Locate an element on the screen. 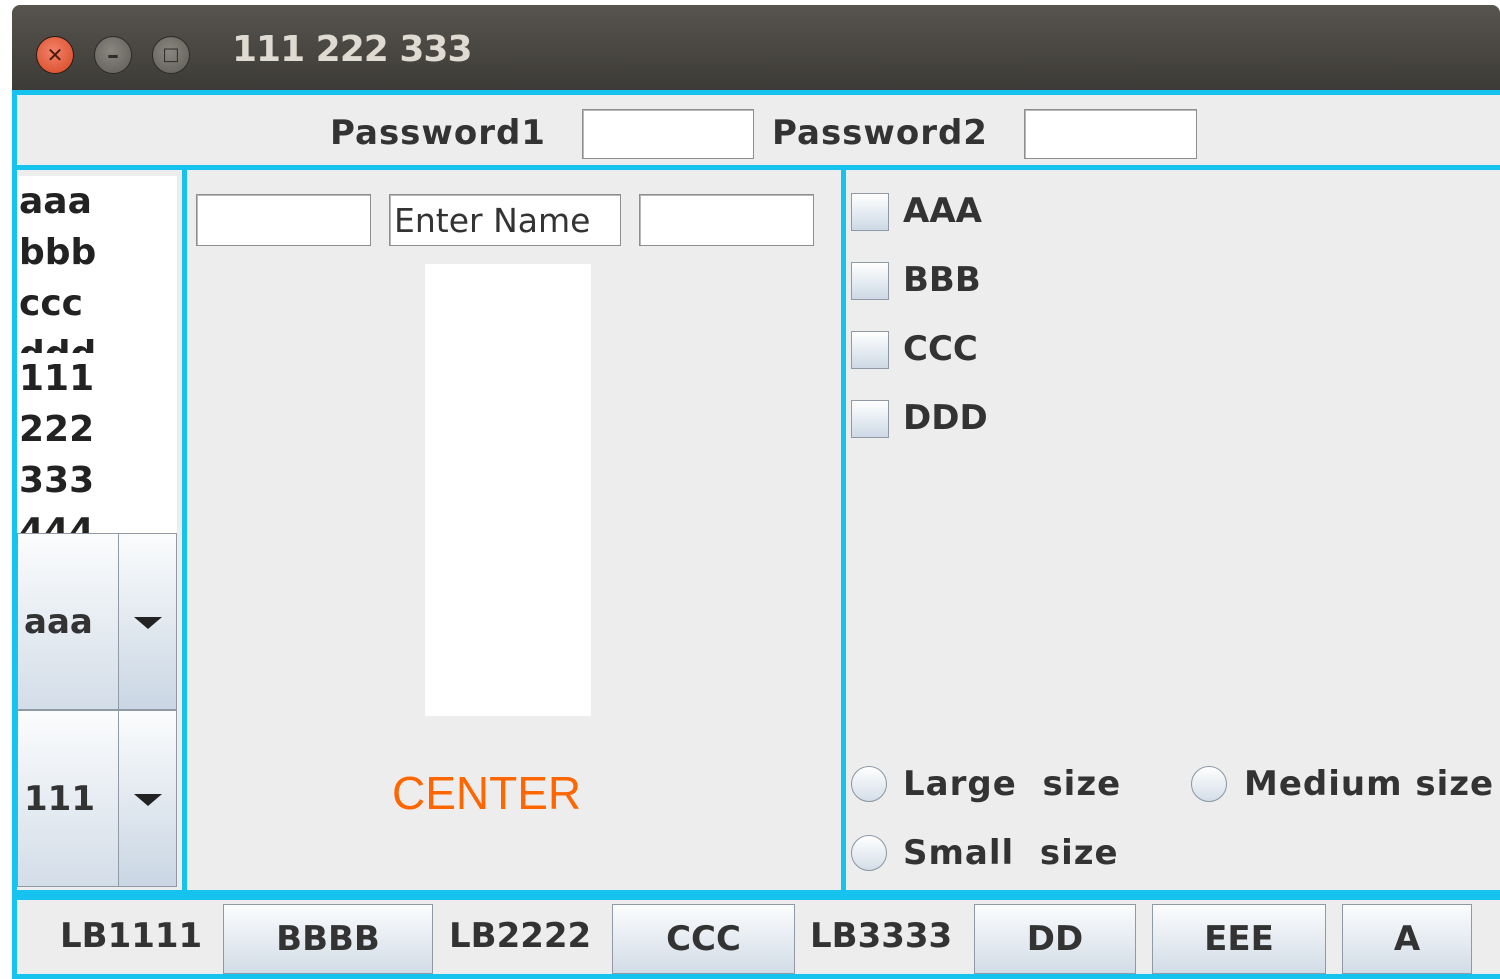 The height and width of the screenshot is (979, 1500). password1-input is located at coordinates (668, 134).